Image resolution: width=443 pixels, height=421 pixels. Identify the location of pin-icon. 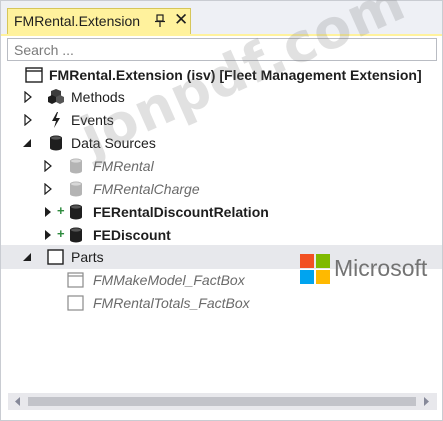
(160, 21).